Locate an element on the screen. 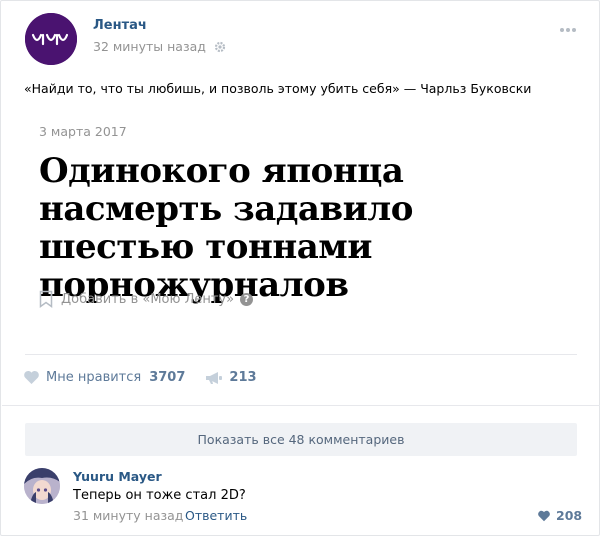 The image size is (600, 536). comment-text: Теперь он тоже стал 2D? is located at coordinates (159, 495).